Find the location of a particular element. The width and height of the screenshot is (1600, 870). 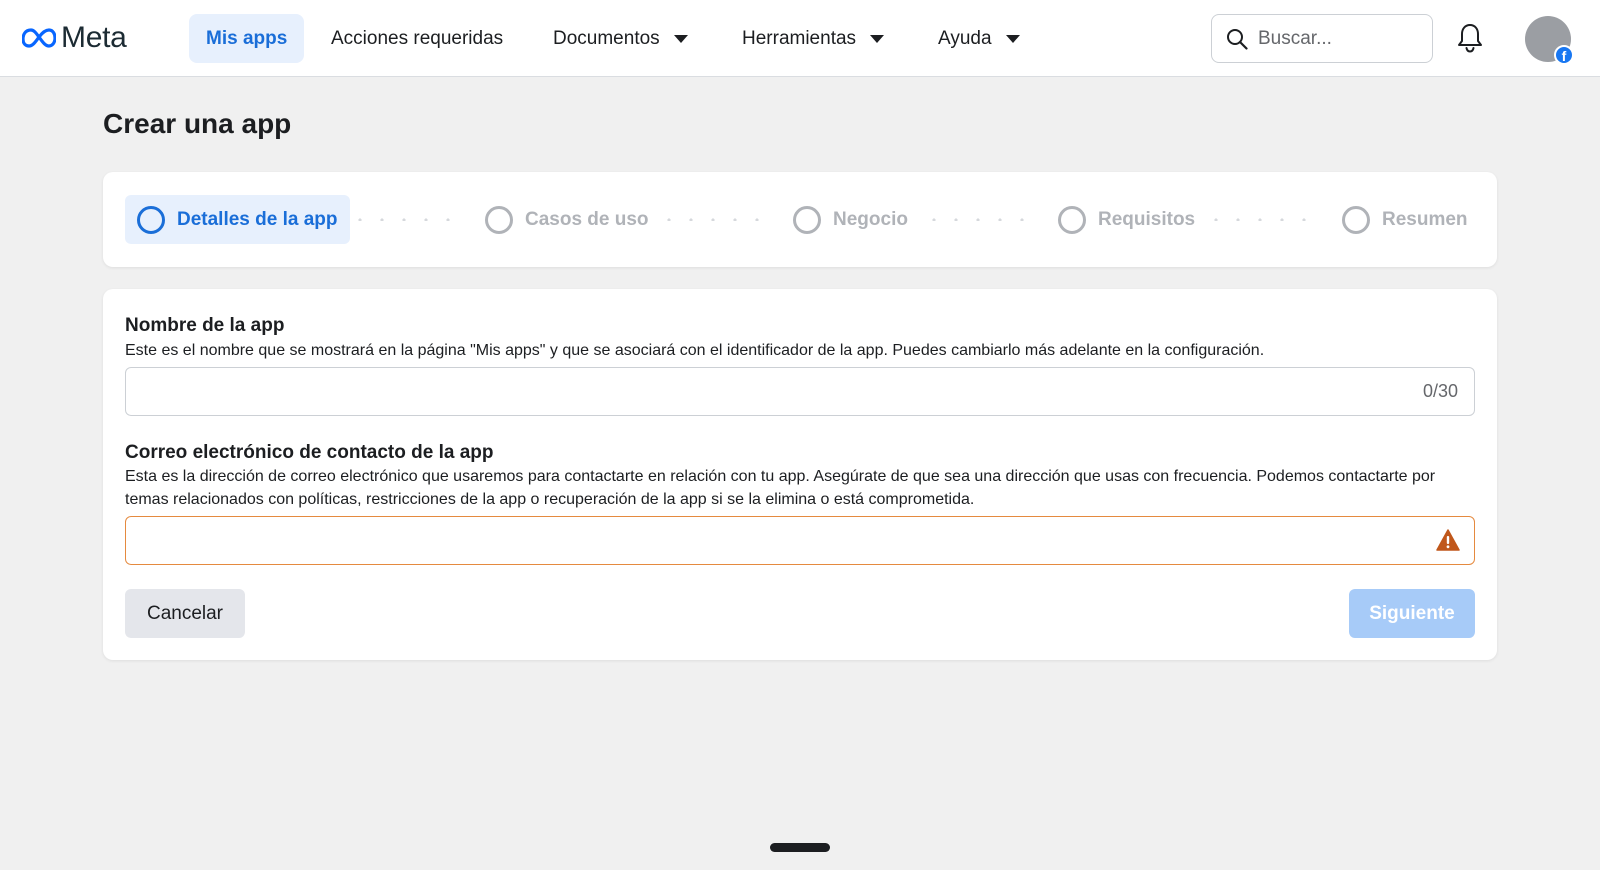

step-detalles: Detalles de la app is located at coordinates (237, 219).